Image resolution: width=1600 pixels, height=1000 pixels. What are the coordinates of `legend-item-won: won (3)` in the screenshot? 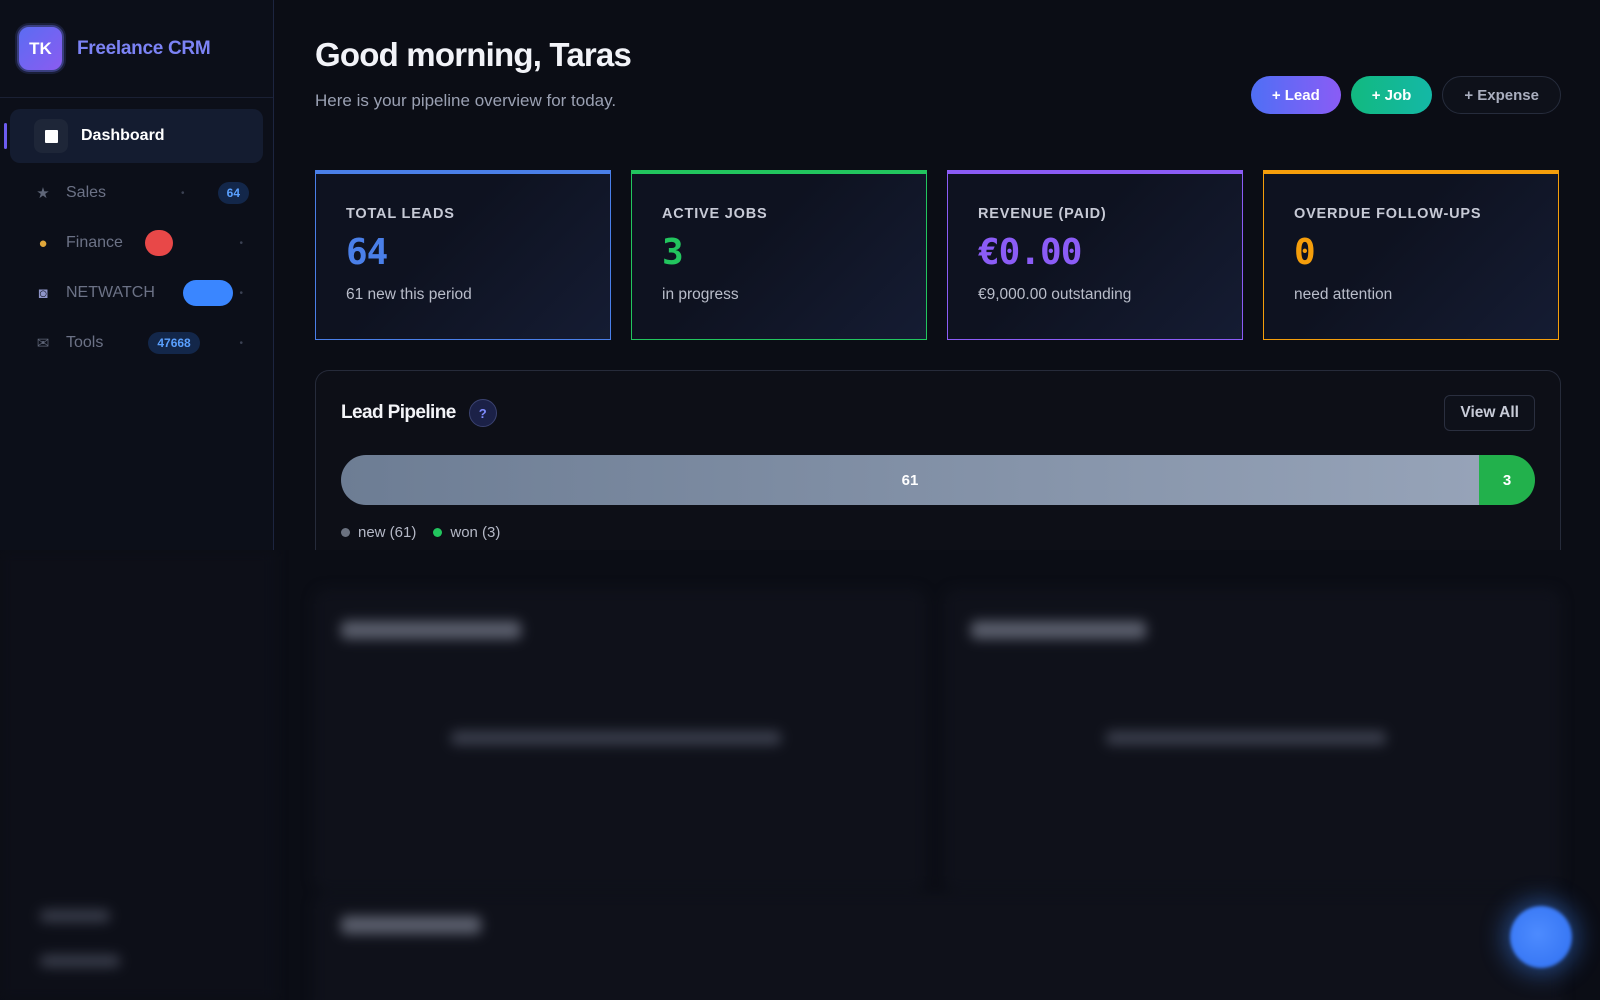 It's located at (466, 532).